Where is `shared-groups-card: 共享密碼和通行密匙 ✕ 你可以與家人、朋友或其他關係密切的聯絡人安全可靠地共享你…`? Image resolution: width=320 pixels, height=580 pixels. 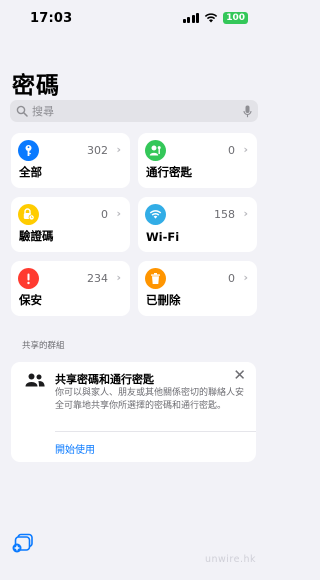 shared-groups-card: 共享密碼和通行密匙 ✕ 你可以與家人、朋友或其他關係密切的聯絡人安全可靠地共享你… is located at coordinates (133, 412).